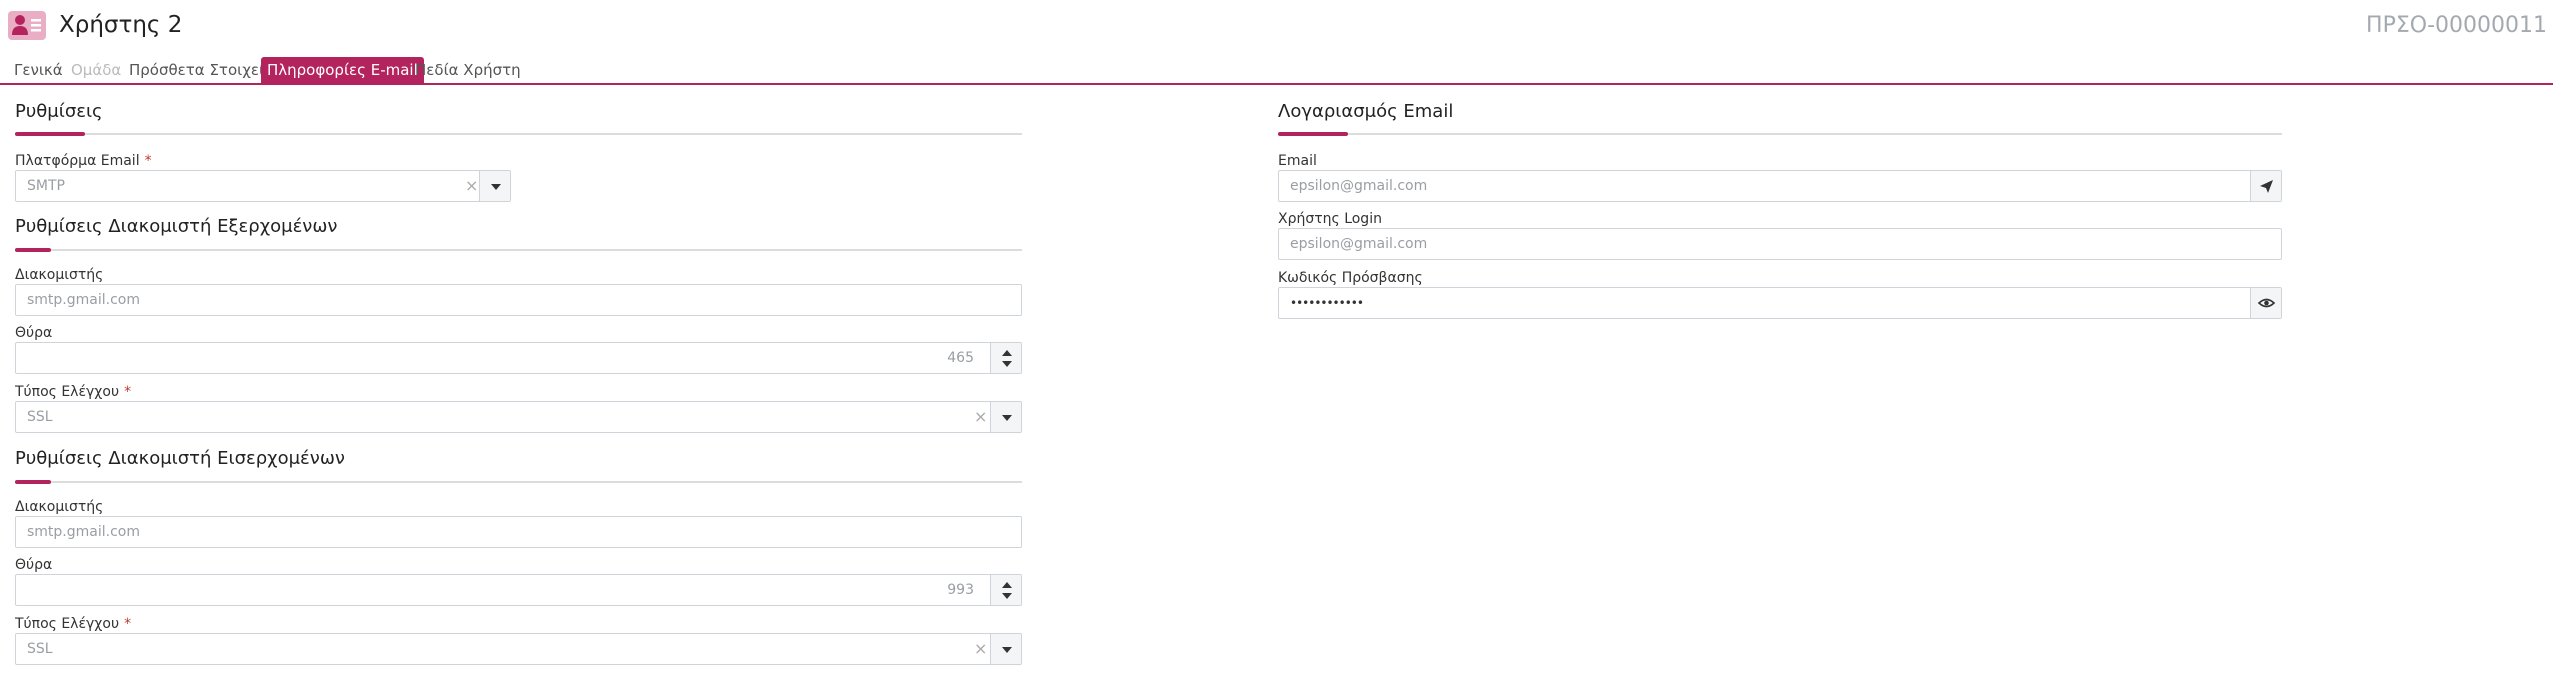  I want to click on tab-additional-info: Πρόσθετα Στοιχεία, so click(201, 70).